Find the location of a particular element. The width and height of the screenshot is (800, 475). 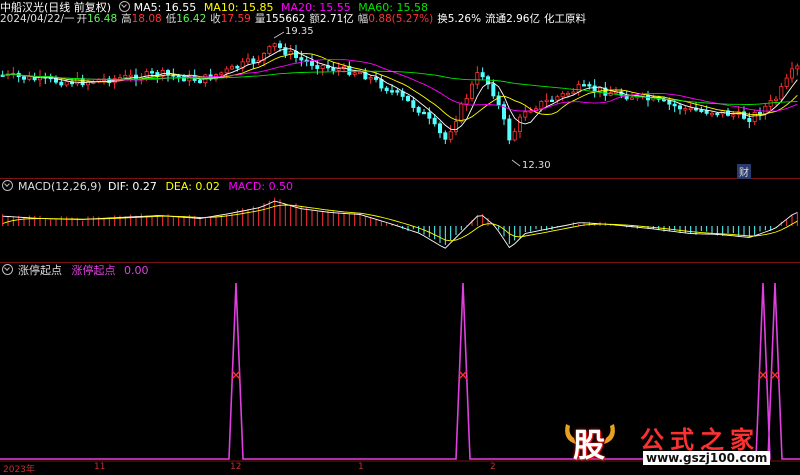

macd-dif-line is located at coordinates (400, 224).